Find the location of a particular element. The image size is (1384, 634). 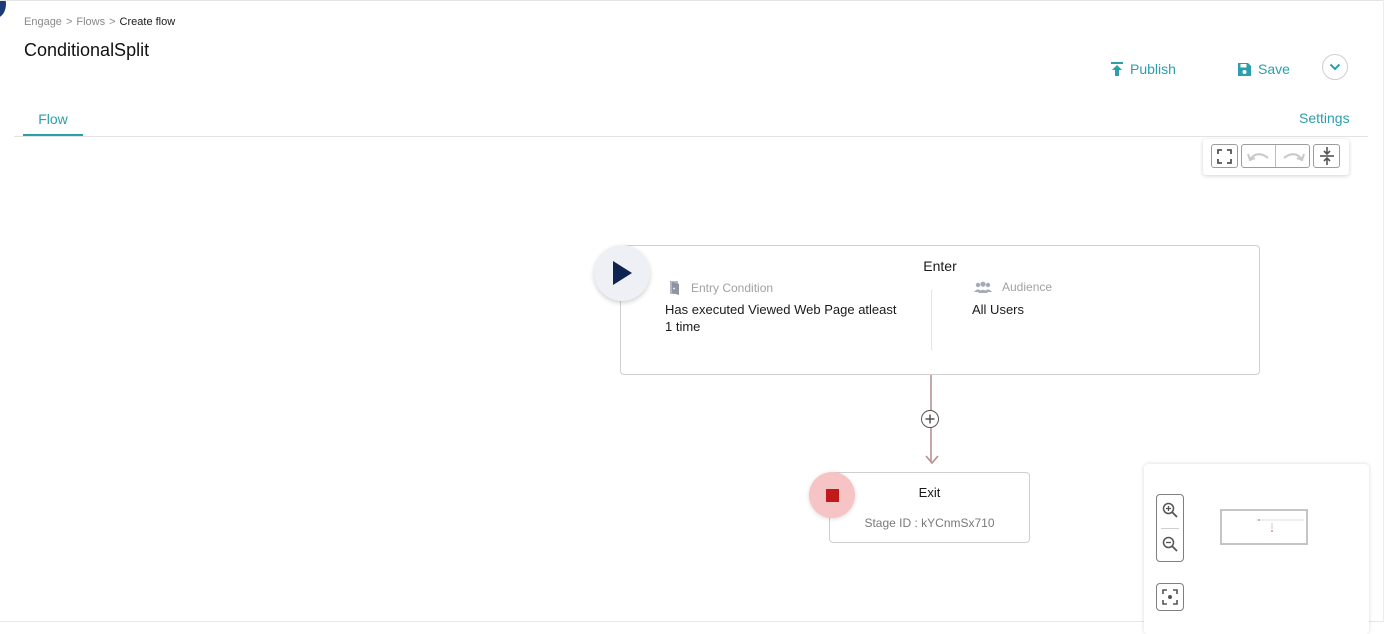

undo-icon is located at coordinates (1257, 157).